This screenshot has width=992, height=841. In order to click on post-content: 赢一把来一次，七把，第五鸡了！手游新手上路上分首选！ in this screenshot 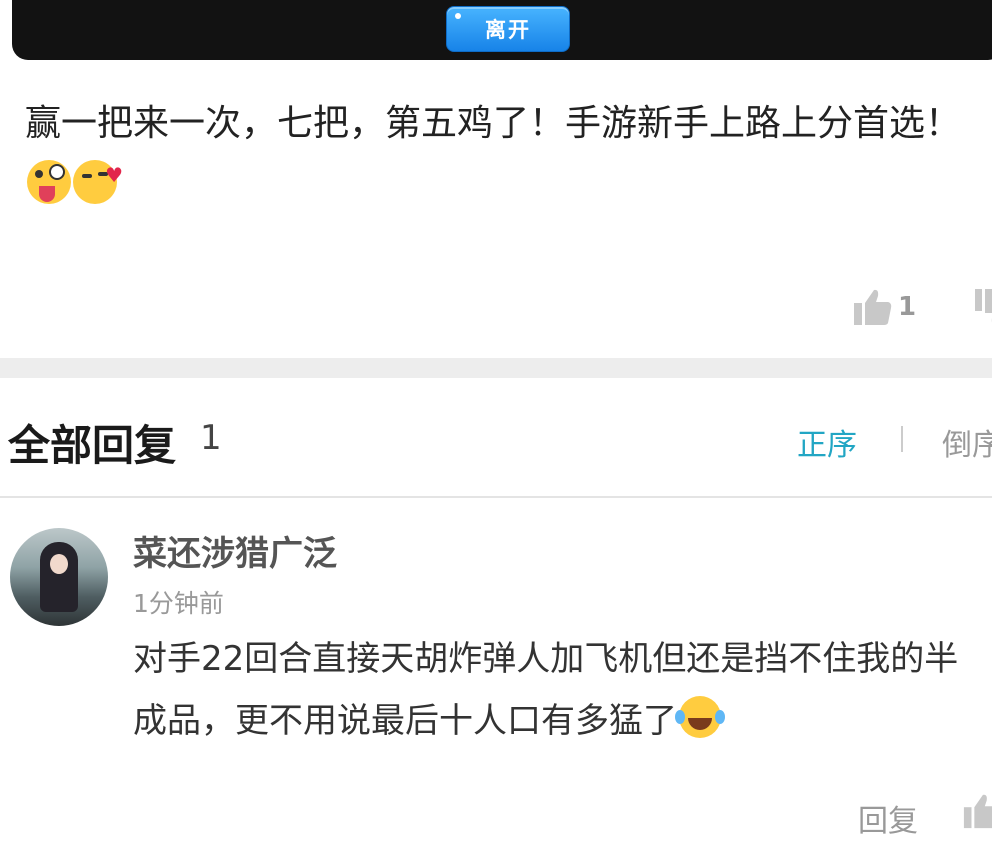, I will do `click(495, 154)`.